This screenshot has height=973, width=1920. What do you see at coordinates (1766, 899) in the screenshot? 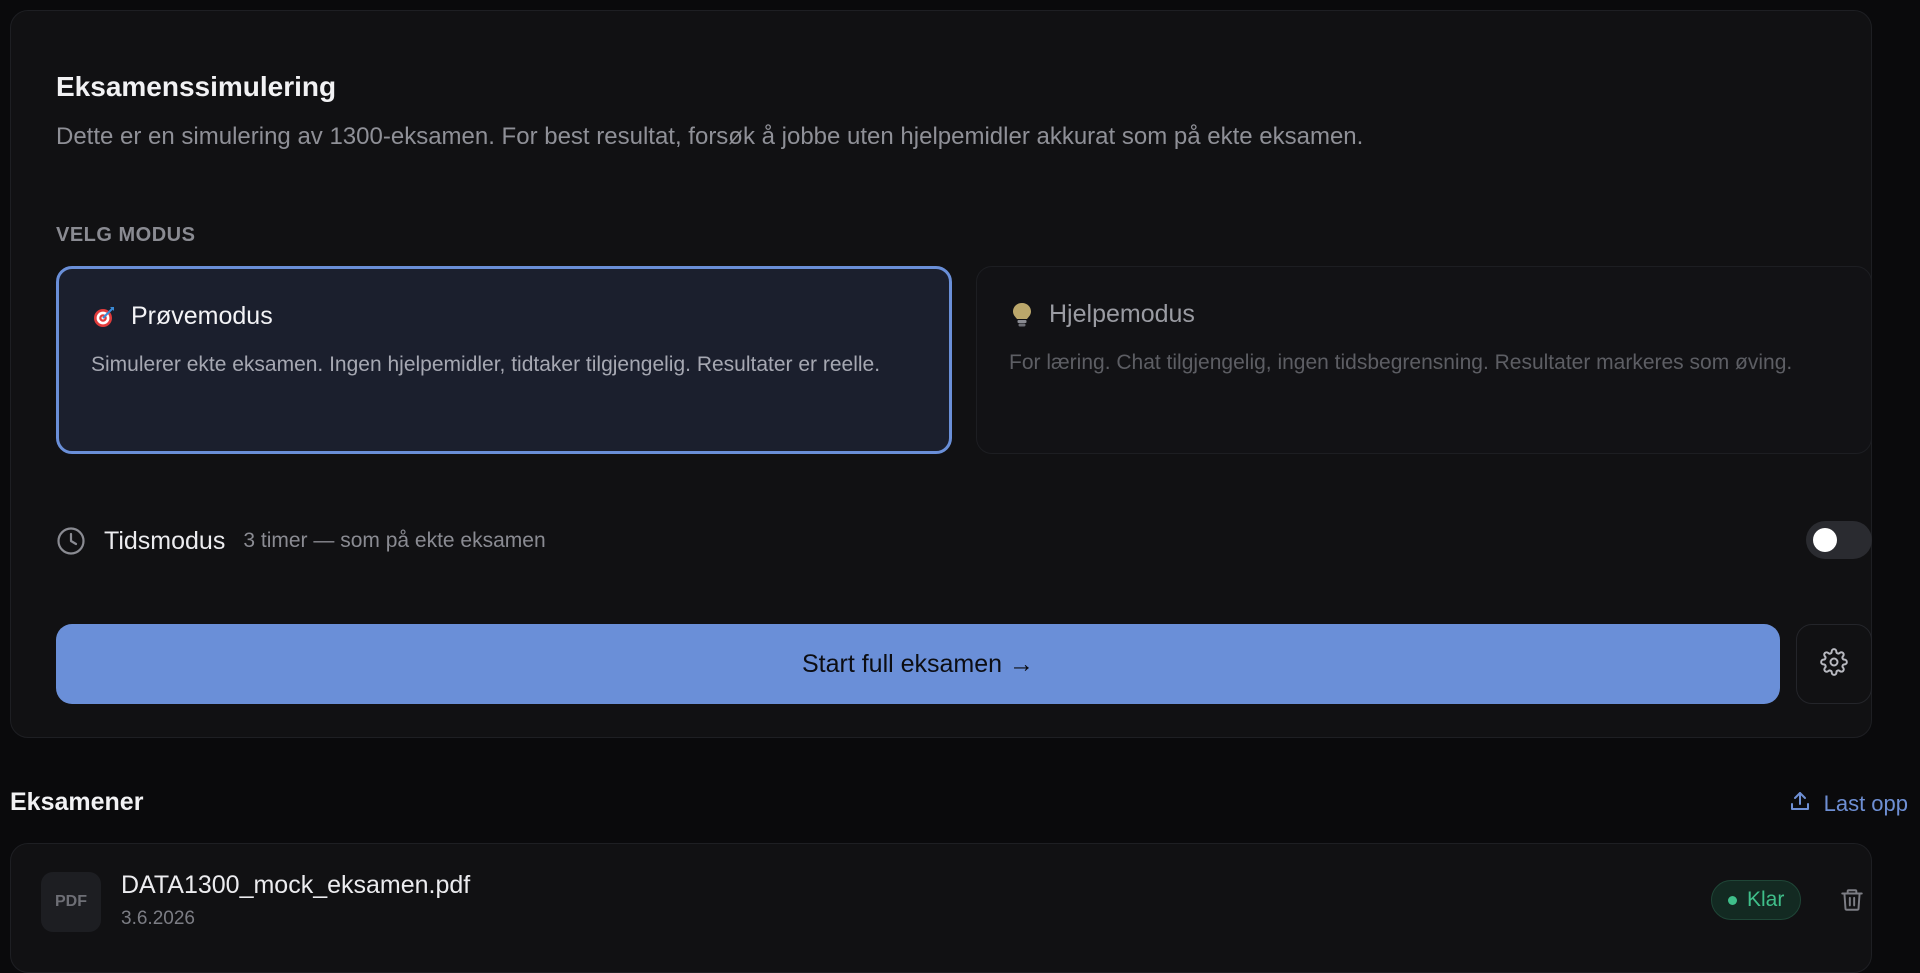
I see `status-label: Klar` at bounding box center [1766, 899].